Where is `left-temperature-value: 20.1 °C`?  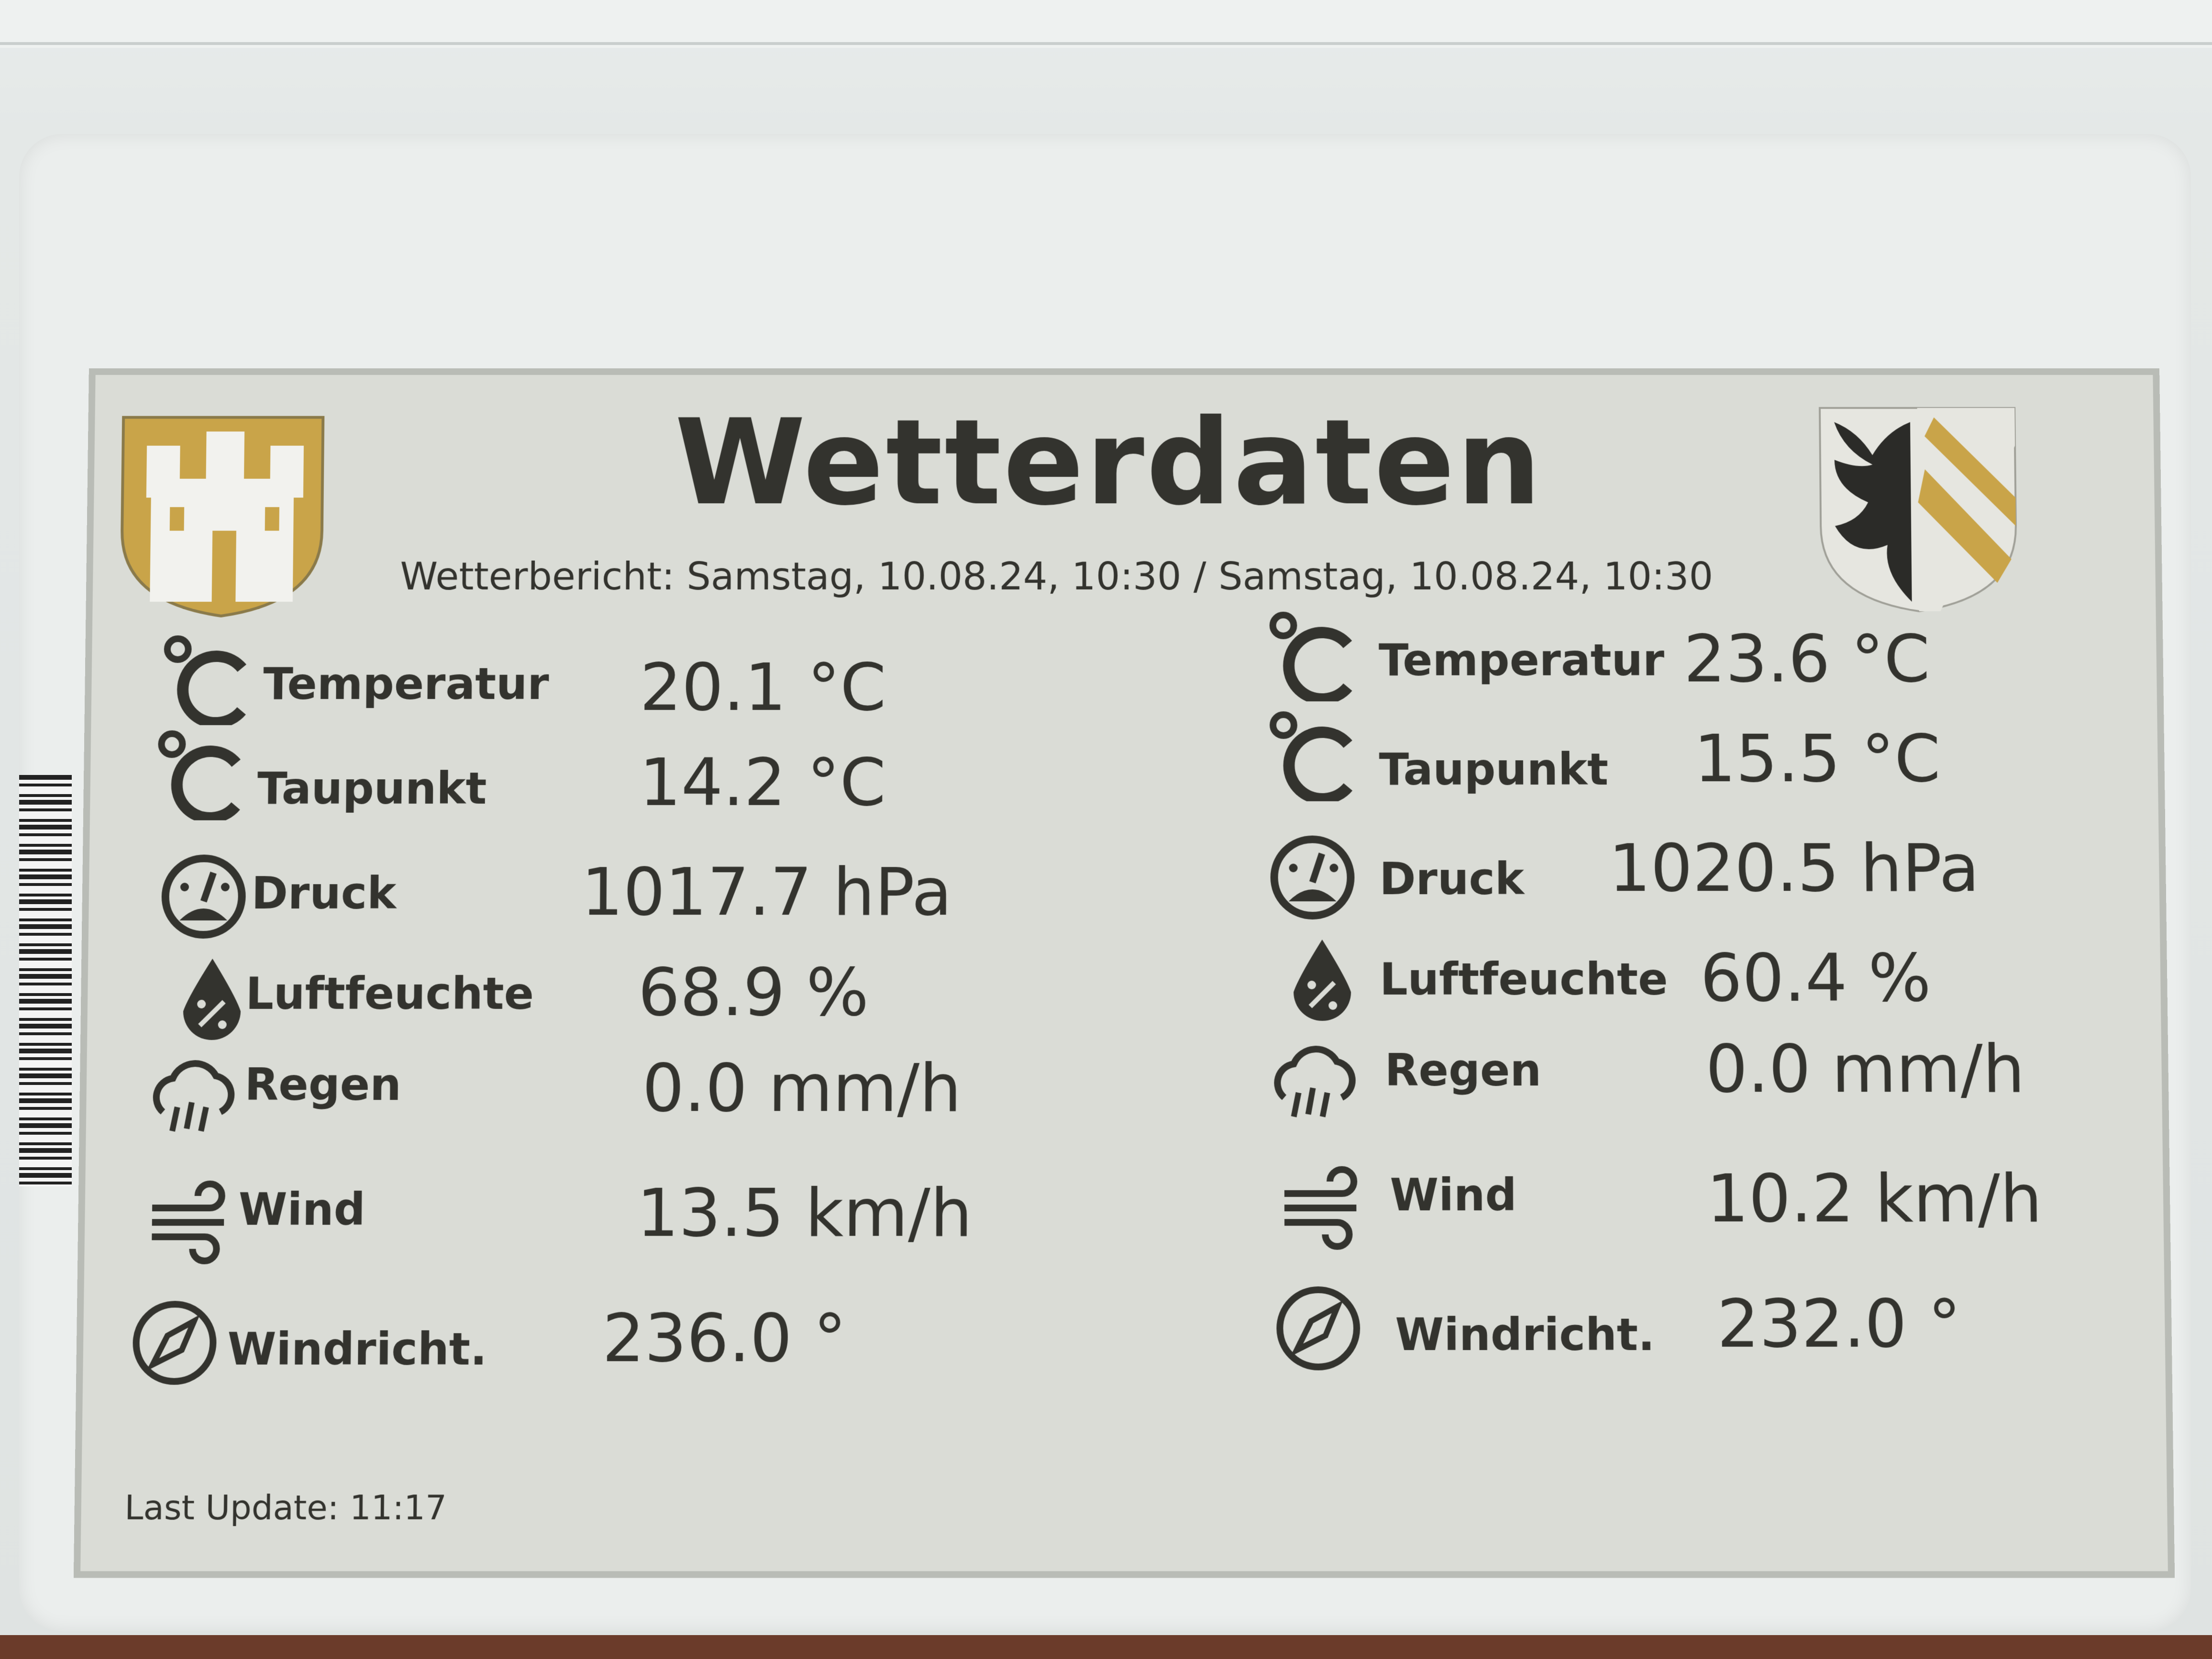 left-temperature-value: 20.1 °C is located at coordinates (763, 687).